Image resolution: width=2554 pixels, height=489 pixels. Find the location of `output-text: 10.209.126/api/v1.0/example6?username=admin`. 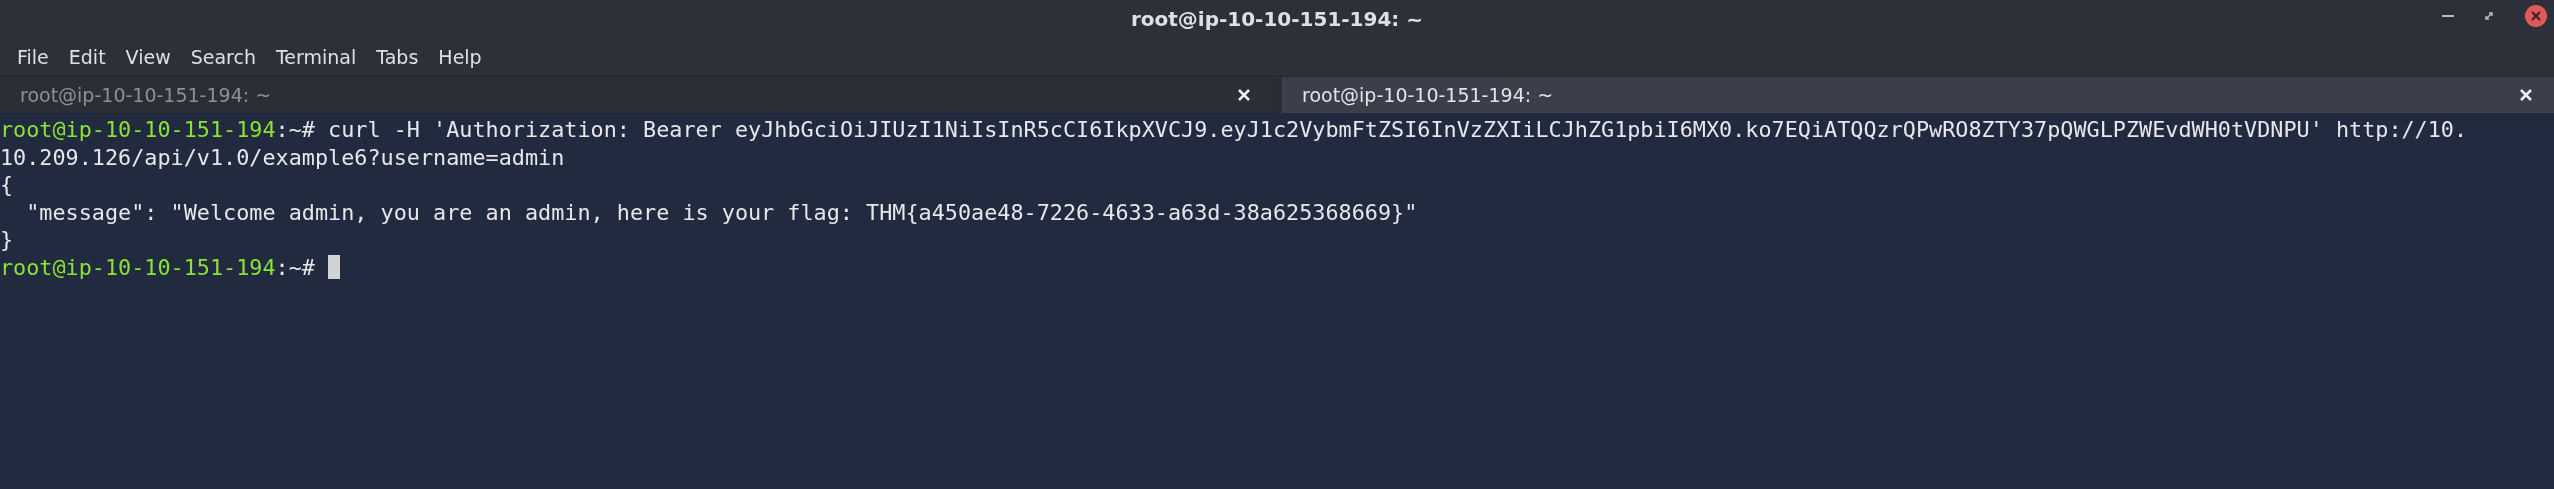

output-text: 10.209.126/api/v1.0/example6?username=admin is located at coordinates (282, 157).